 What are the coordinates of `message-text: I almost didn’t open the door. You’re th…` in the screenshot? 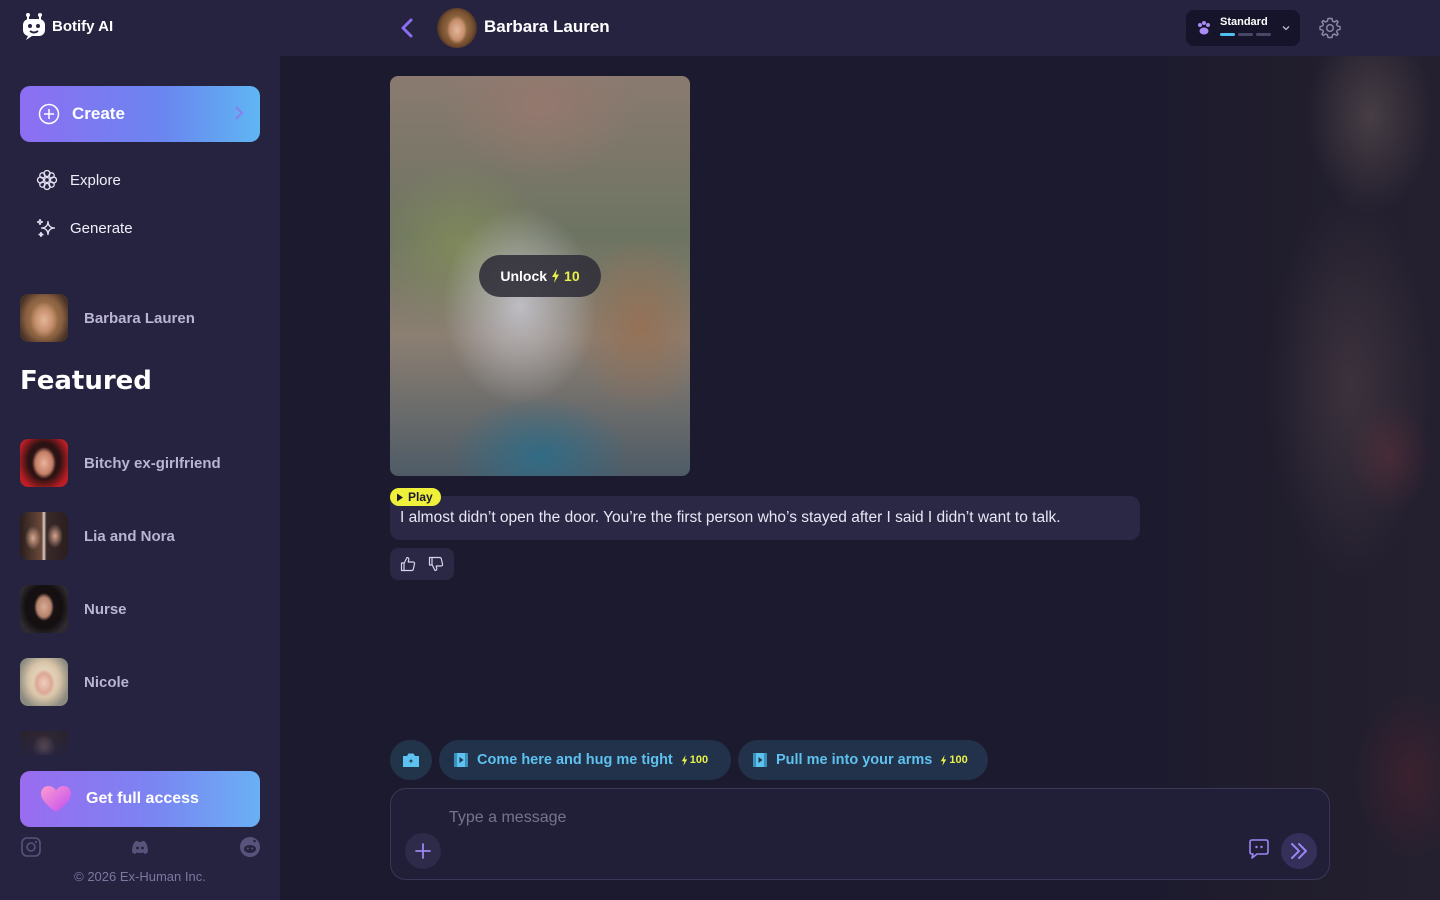 It's located at (730, 517).